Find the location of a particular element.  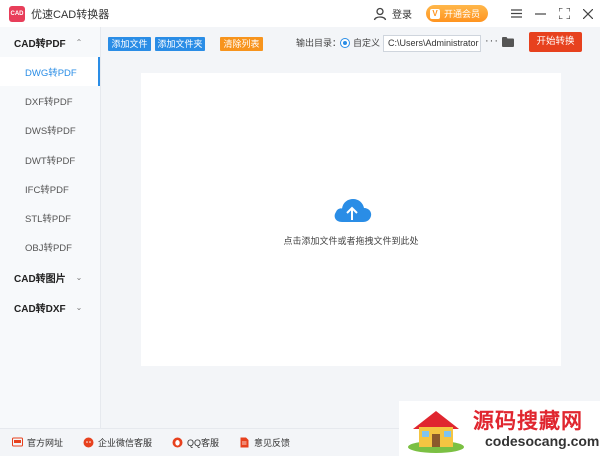

title-bar: CAD 优速CAD转换器 登录 V 开通会员 is located at coordinates (300, 13).